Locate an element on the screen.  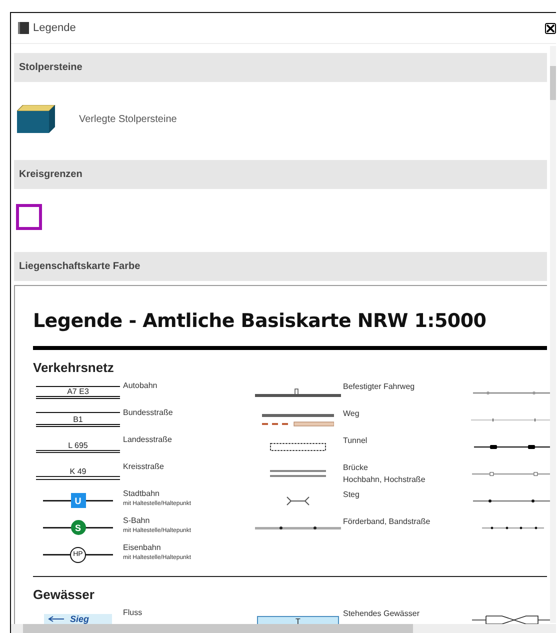
close-button is located at coordinates (550, 28).